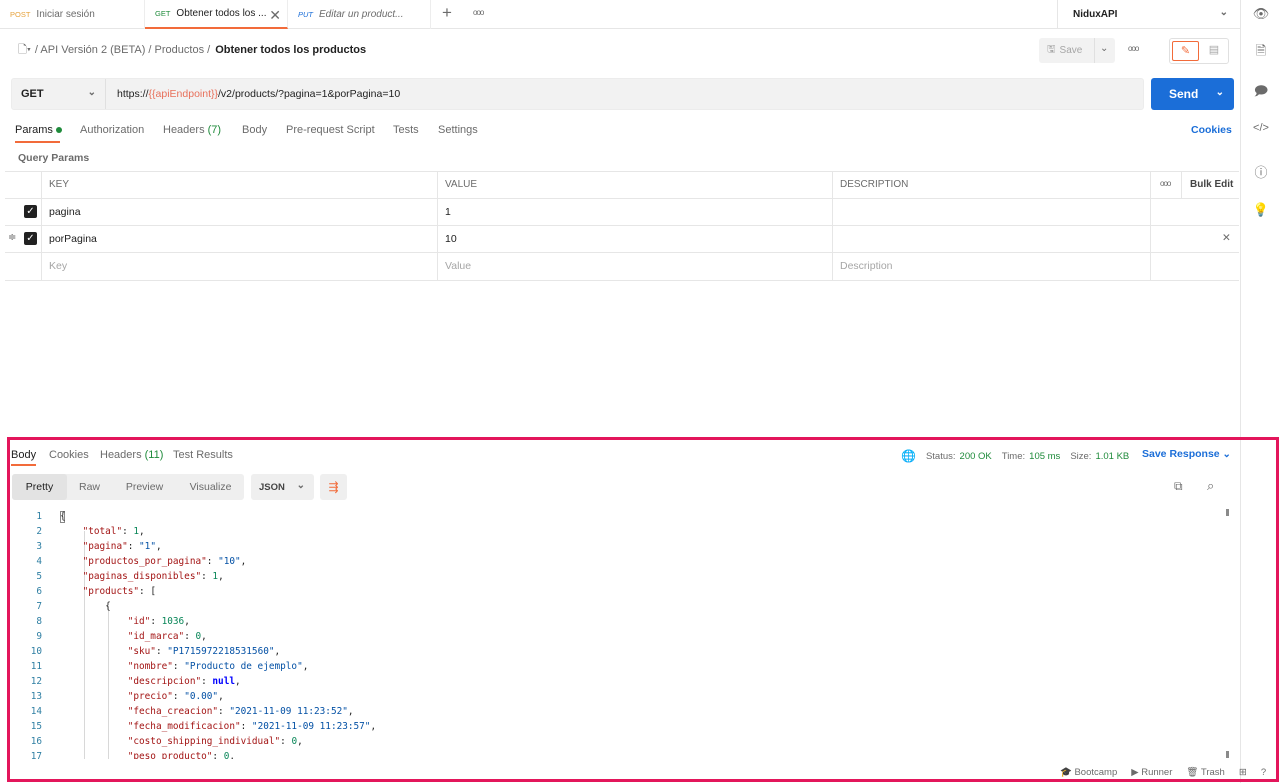 This screenshot has height=783, width=1280. I want to click on bootcamp-link: 🎓 Bootcamp, so click(1088, 772).